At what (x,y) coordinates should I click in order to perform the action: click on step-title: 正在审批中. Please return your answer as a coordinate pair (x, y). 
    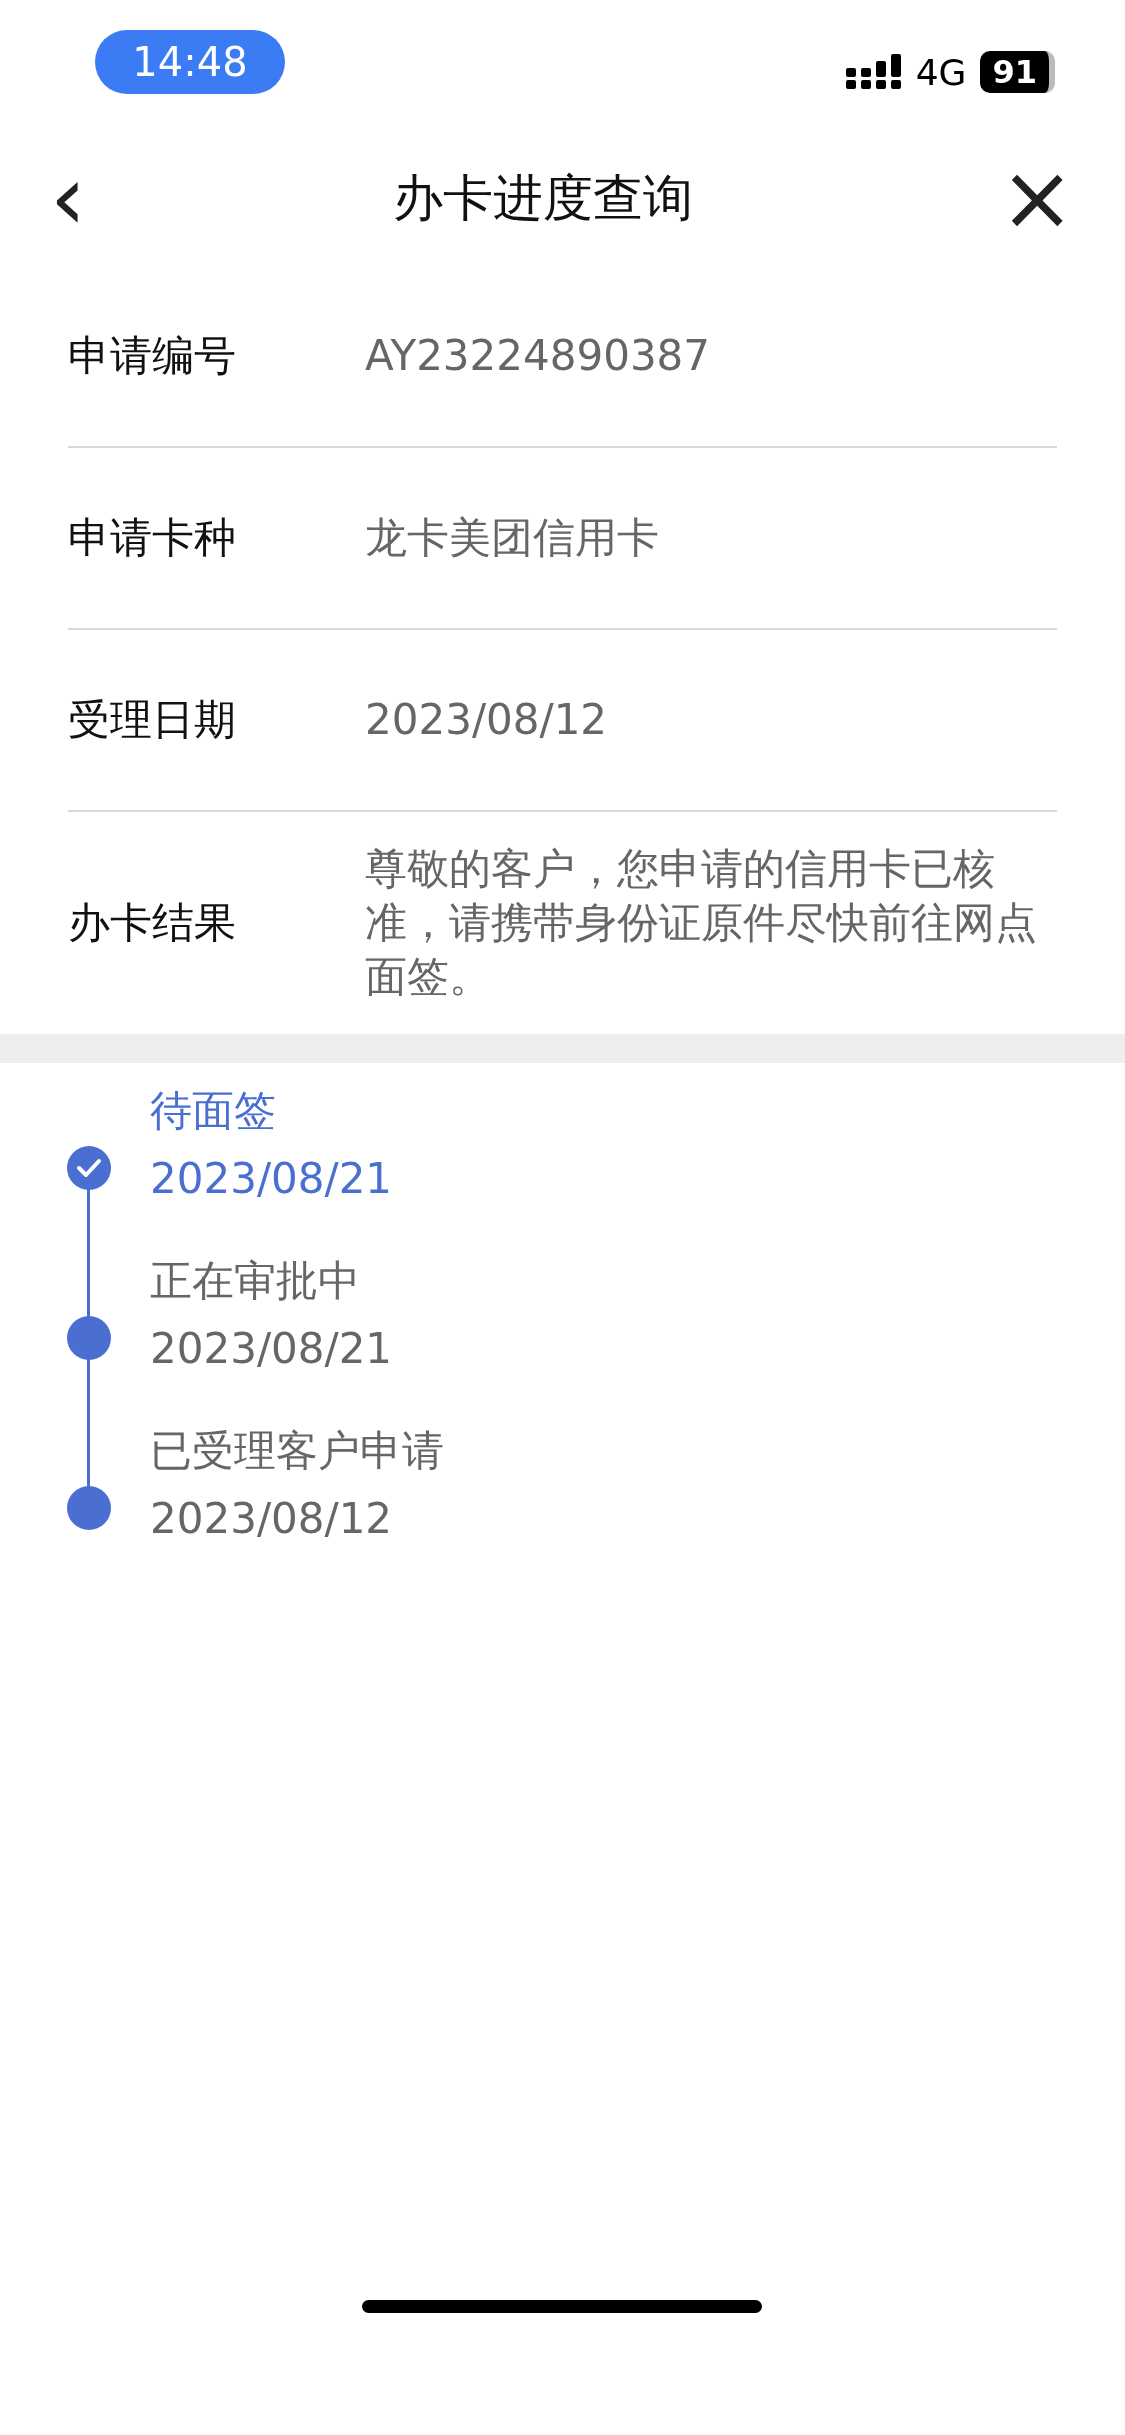
    Looking at the image, I should click on (255, 1281).